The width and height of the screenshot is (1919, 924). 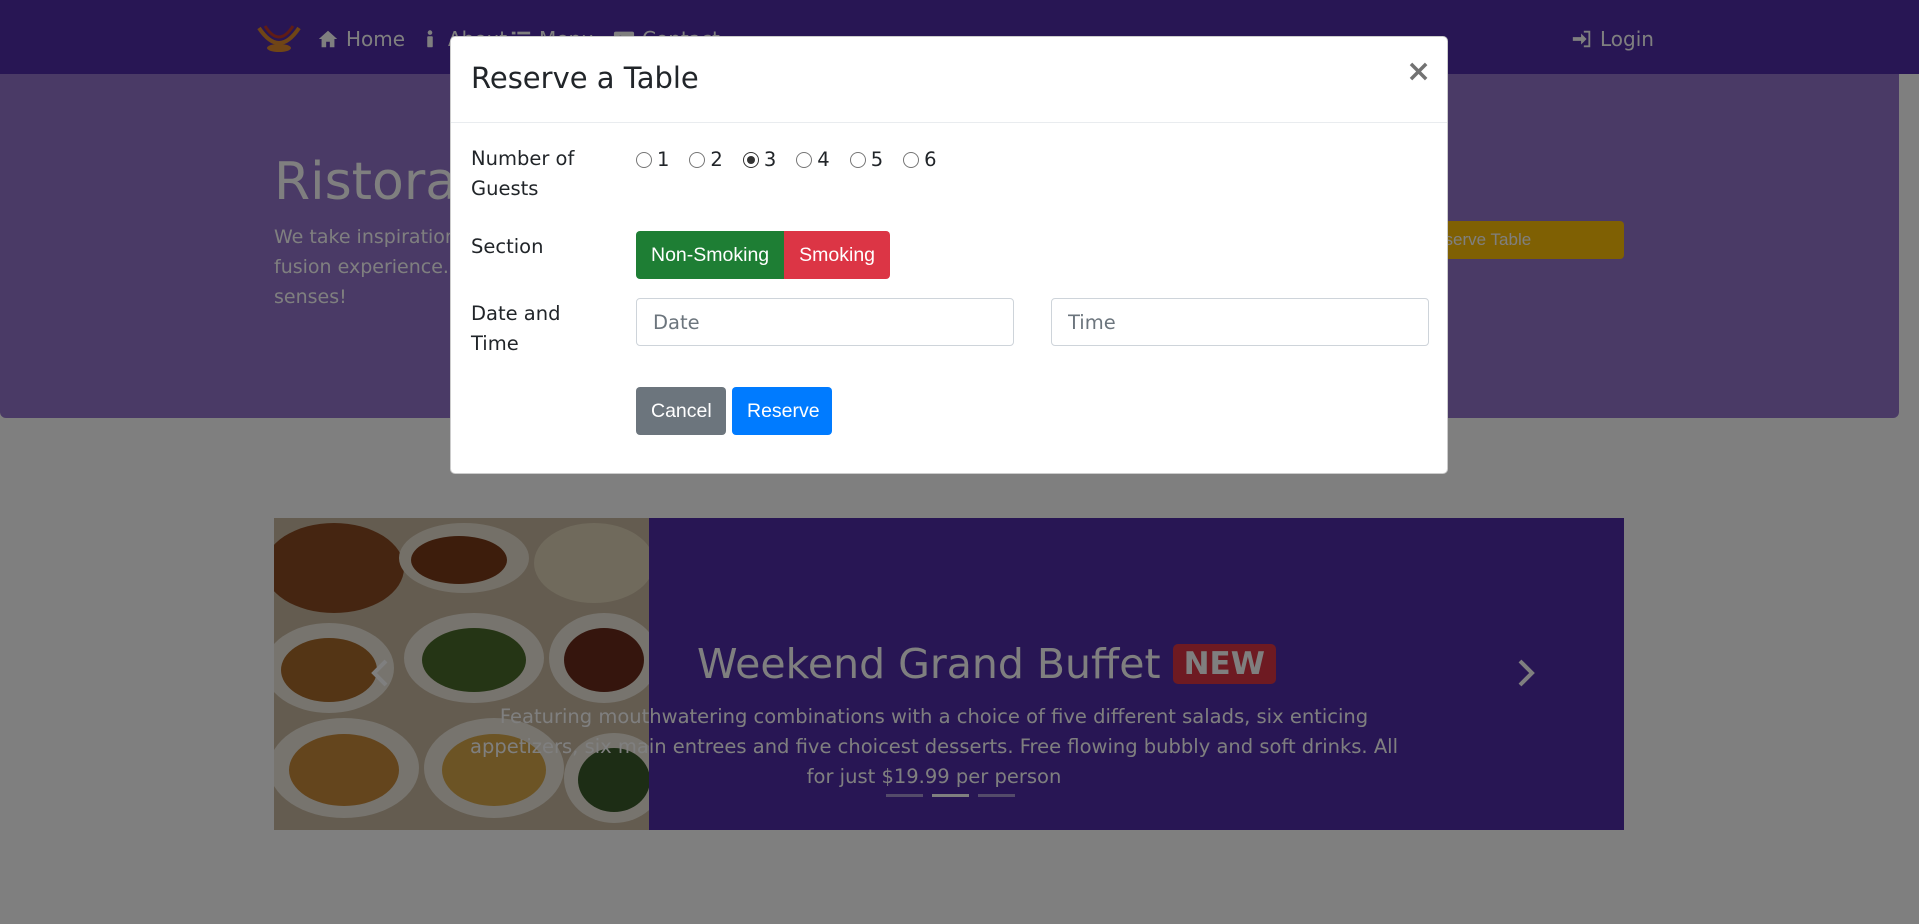 What do you see at coordinates (716, 159) in the screenshot?
I see `guests-option-label: 2` at bounding box center [716, 159].